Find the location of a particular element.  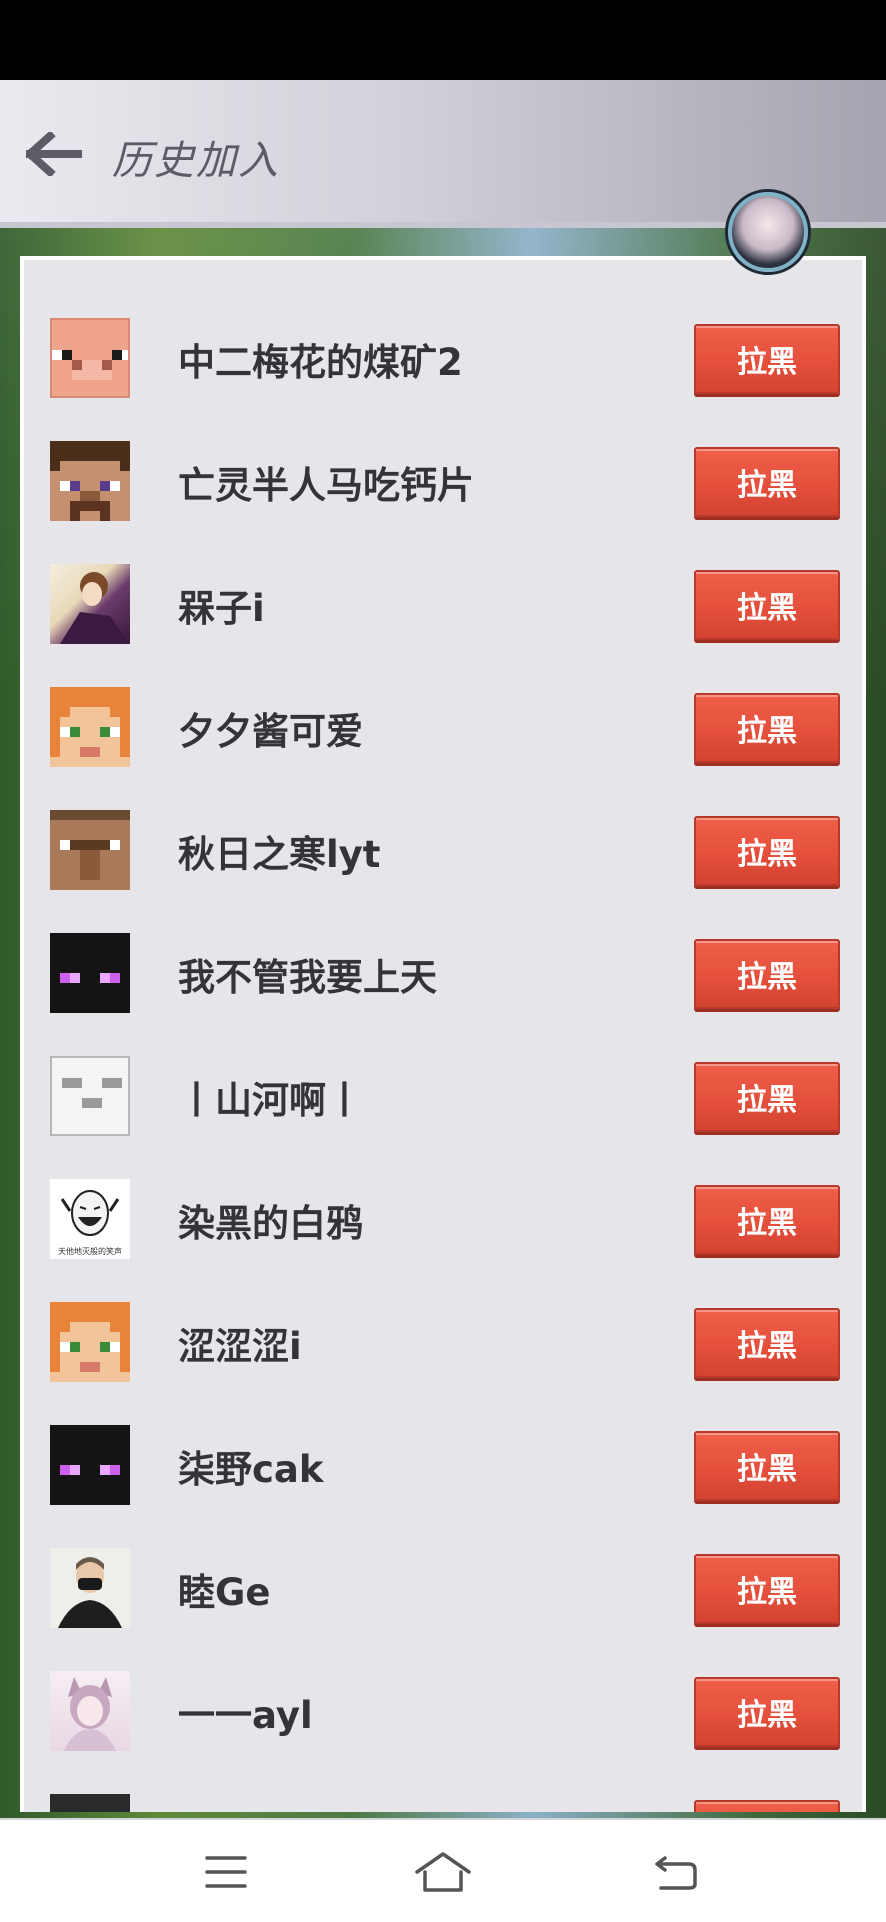

list-item: 涩涩涩i 拉黑 is located at coordinates (443, 1339).